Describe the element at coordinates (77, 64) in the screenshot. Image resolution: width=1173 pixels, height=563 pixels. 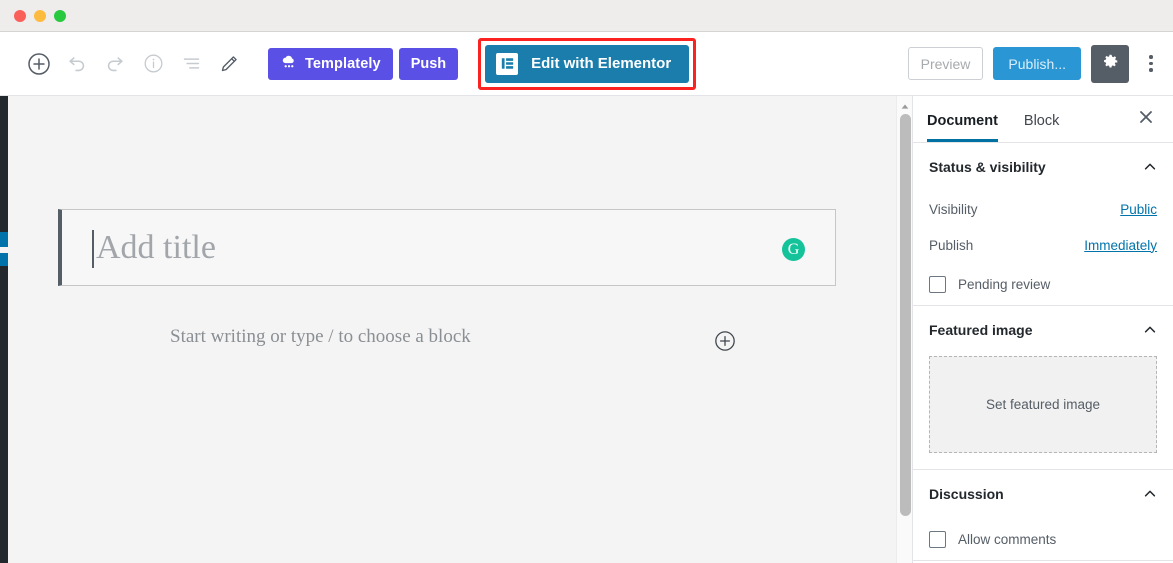
I see `undo-icon` at that location.